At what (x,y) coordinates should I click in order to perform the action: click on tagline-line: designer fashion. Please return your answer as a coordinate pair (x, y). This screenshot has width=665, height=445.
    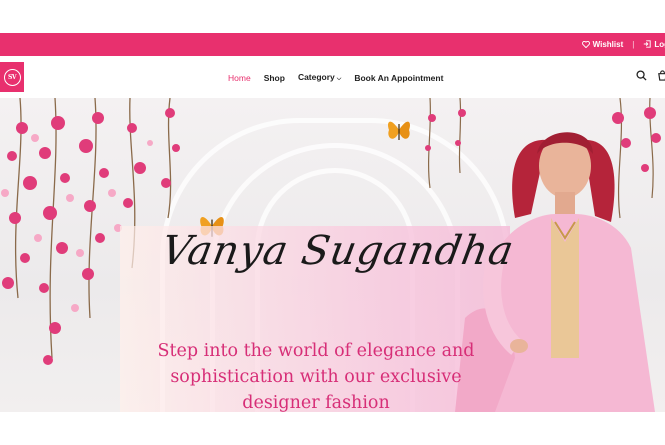
    Looking at the image, I should click on (316, 402).